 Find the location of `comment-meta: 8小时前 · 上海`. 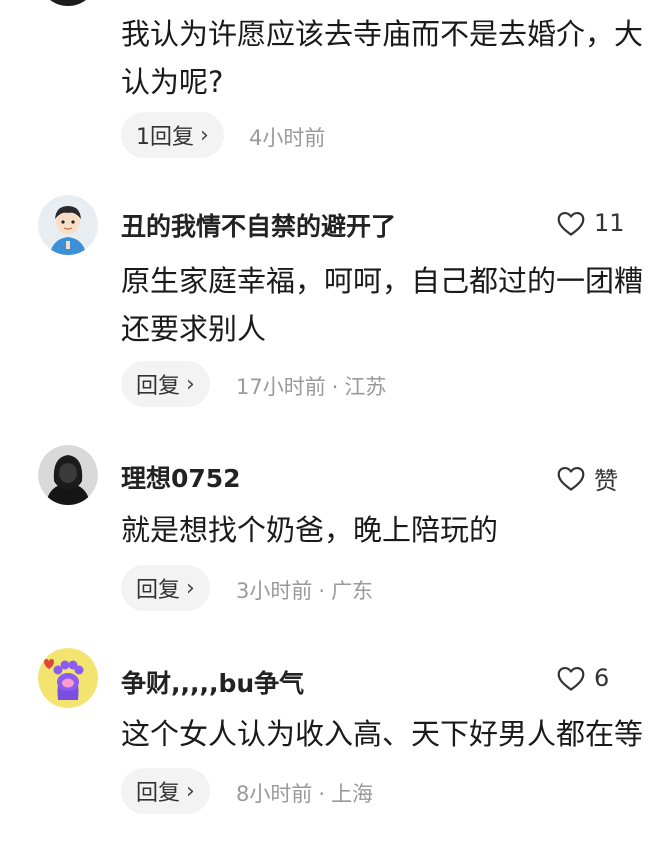

comment-meta: 8小时前 · 上海 is located at coordinates (305, 794).